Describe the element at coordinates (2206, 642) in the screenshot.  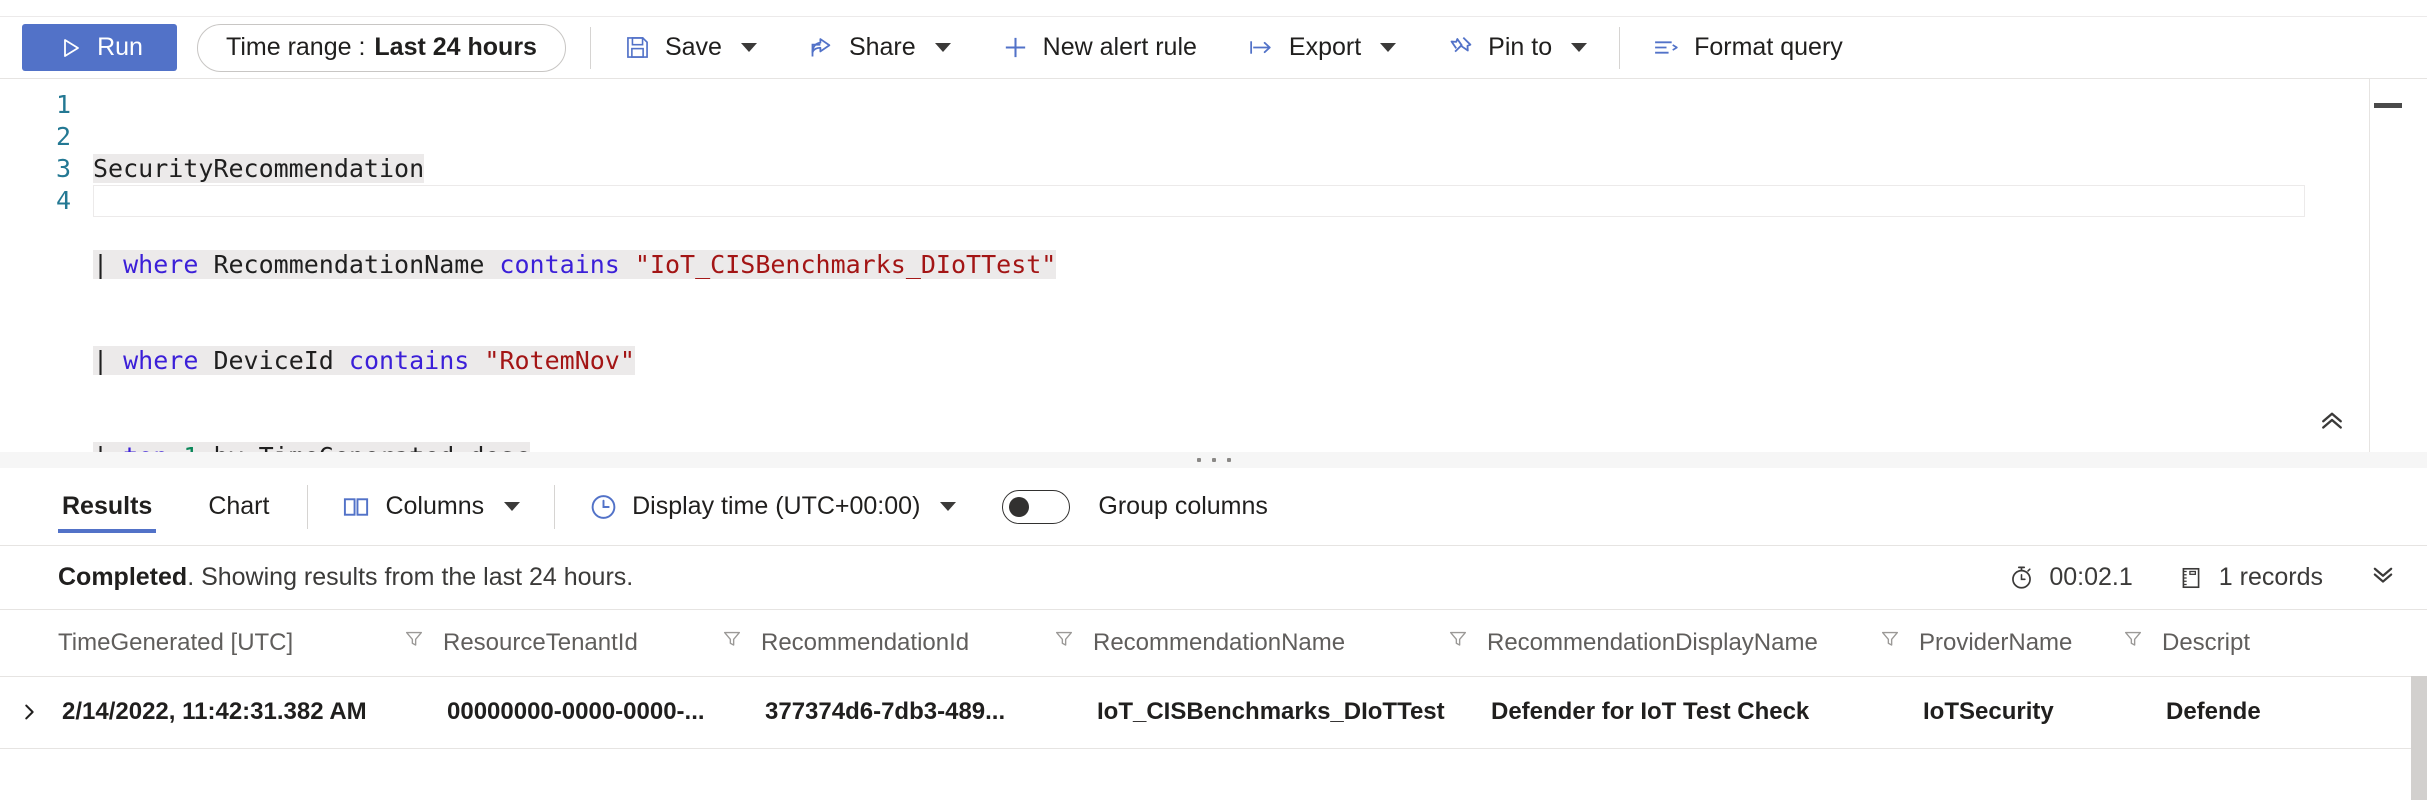
I see `column-header-label: Descript` at that location.